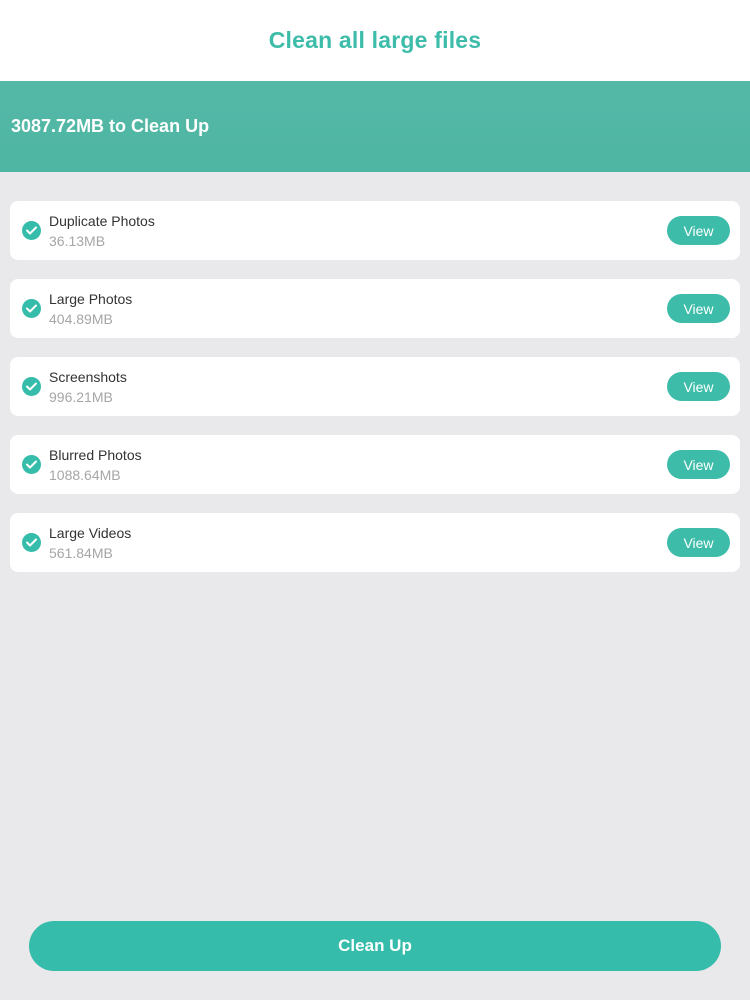  I want to click on list-item-screenshots: Screenshots 996.21MB View, so click(375, 386).